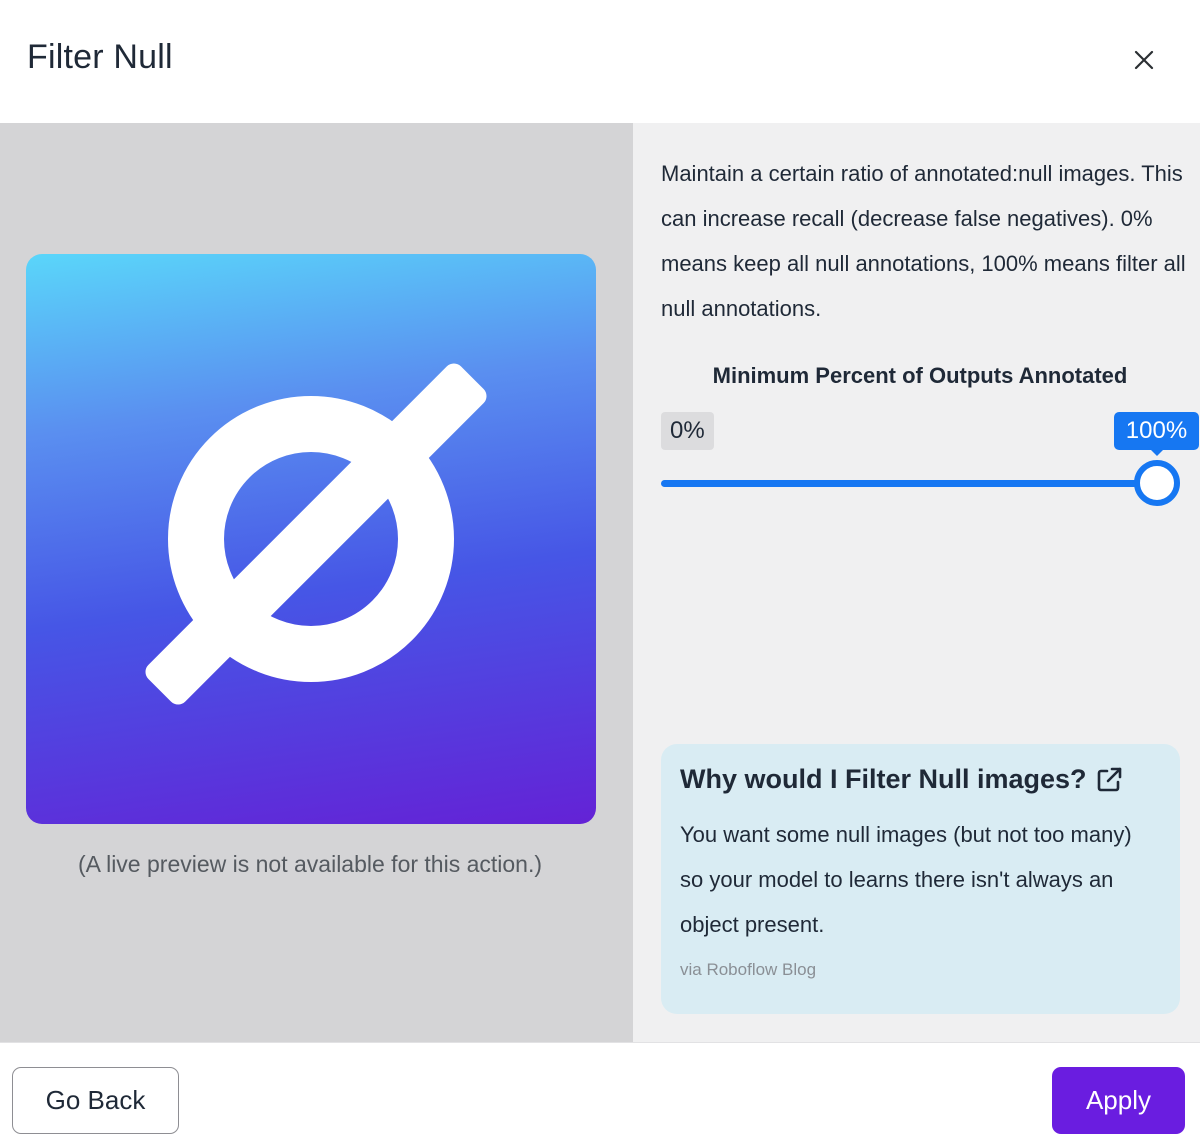 The width and height of the screenshot is (1200, 1148). Describe the element at coordinates (687, 431) in the screenshot. I see `slider-min-label: 0%` at that location.